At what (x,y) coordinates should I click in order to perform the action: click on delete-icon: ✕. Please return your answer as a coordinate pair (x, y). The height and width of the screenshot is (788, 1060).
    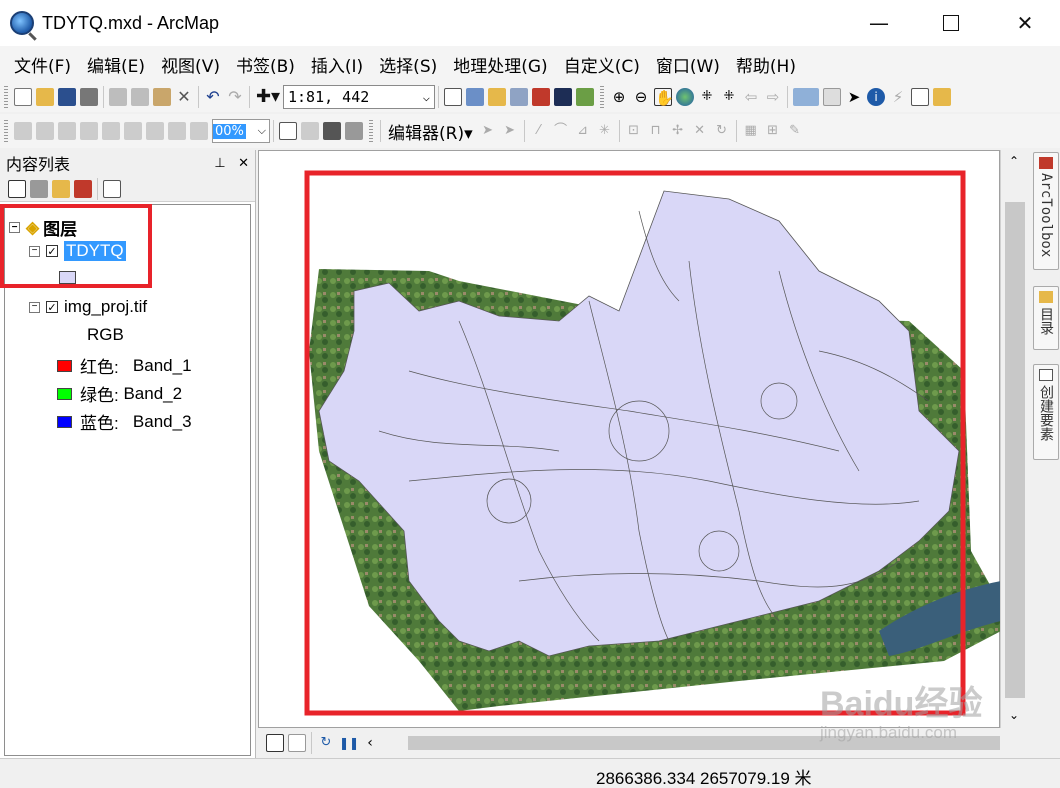
    Looking at the image, I should click on (184, 97).